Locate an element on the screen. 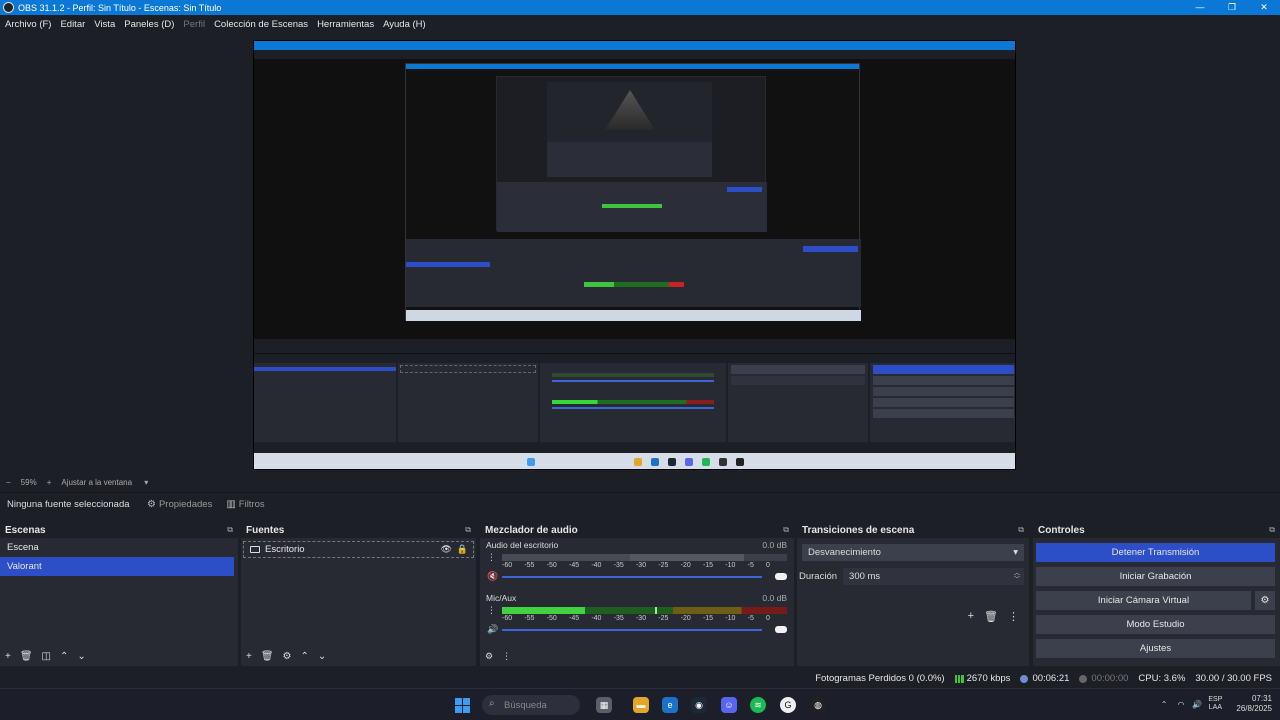 This screenshot has height=720, width=1280. spotify-icon: ≋ is located at coordinates (758, 705).